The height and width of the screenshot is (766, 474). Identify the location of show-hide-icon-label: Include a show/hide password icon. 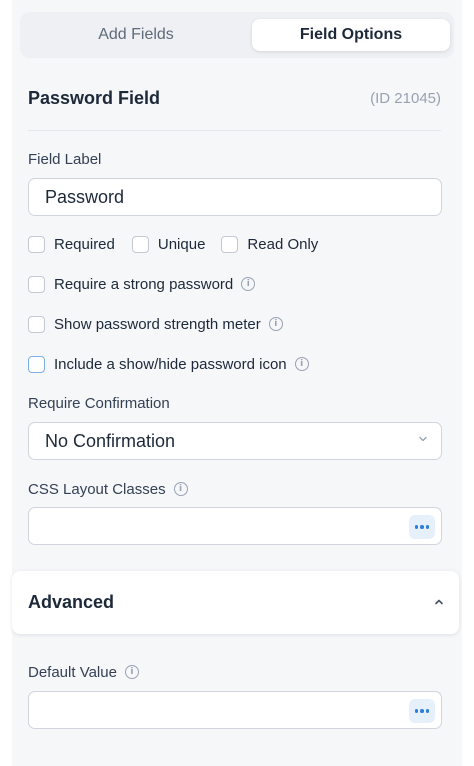
(170, 364).